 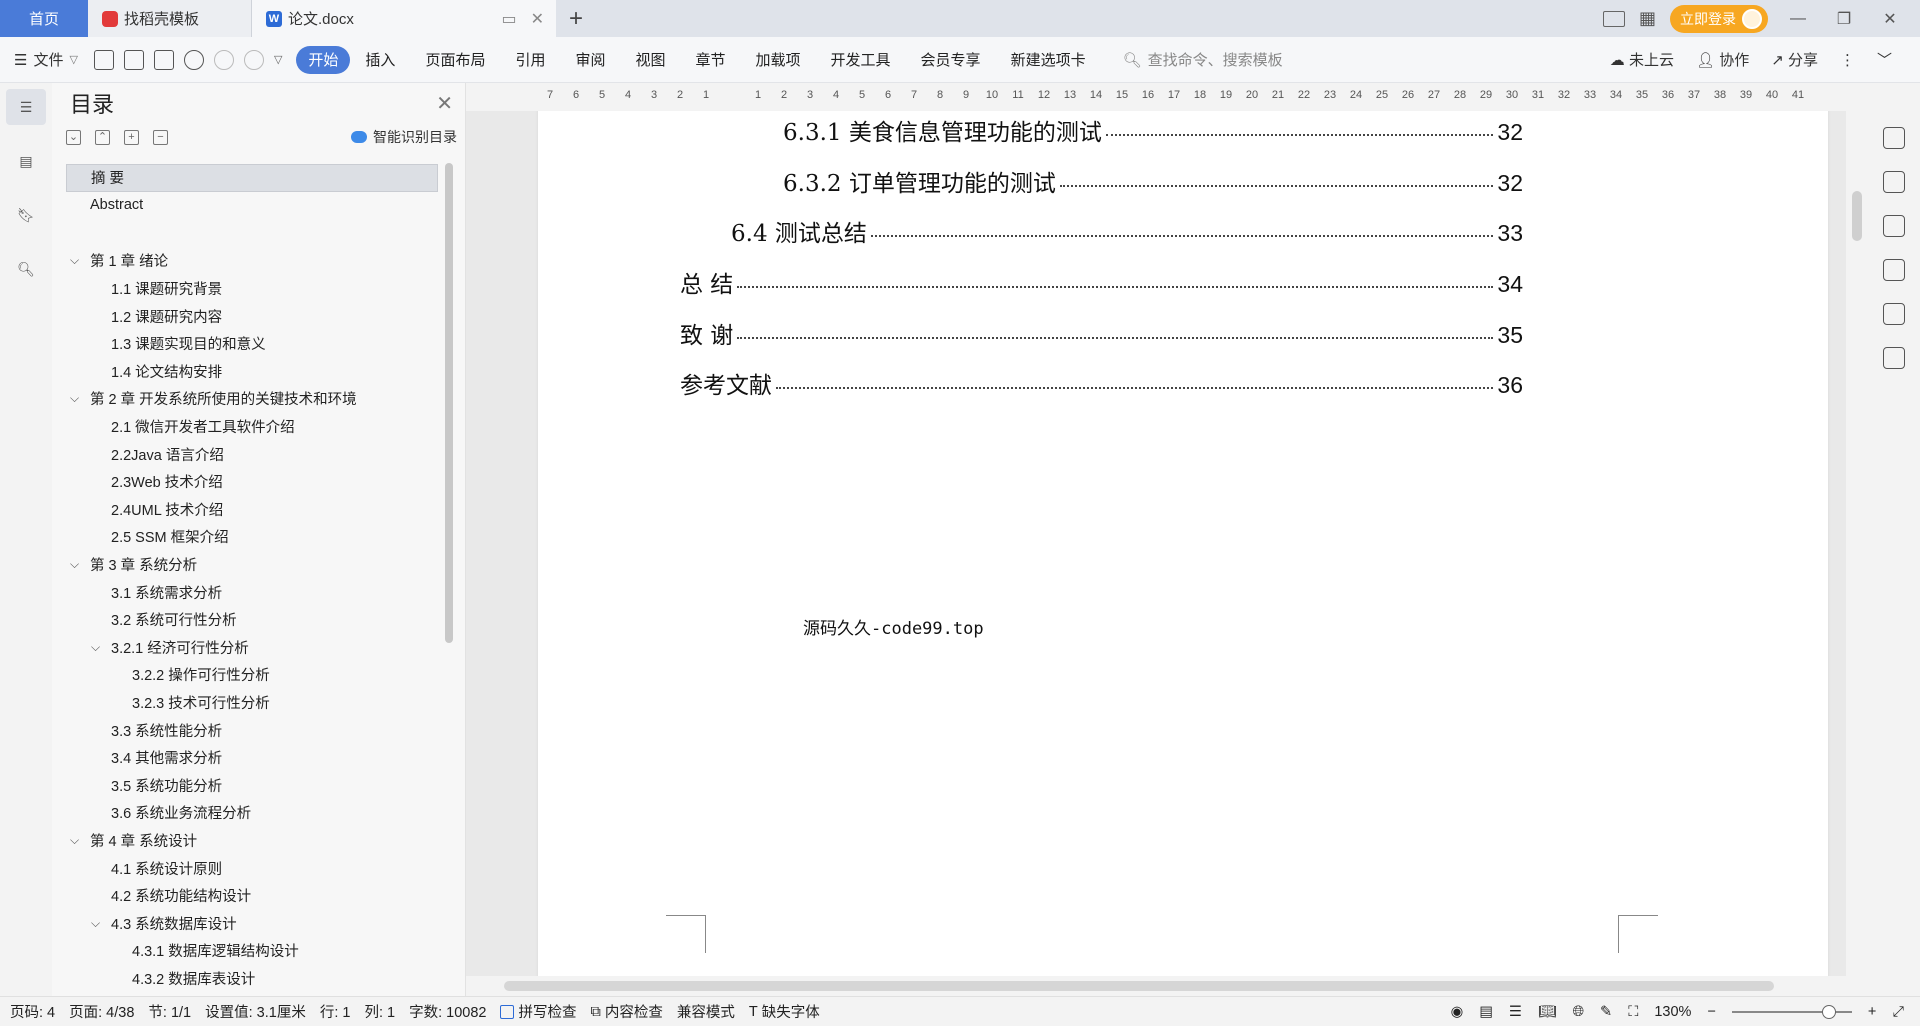 I want to click on collapse-ribbon-icon: ﹀, so click(x=1884, y=59).